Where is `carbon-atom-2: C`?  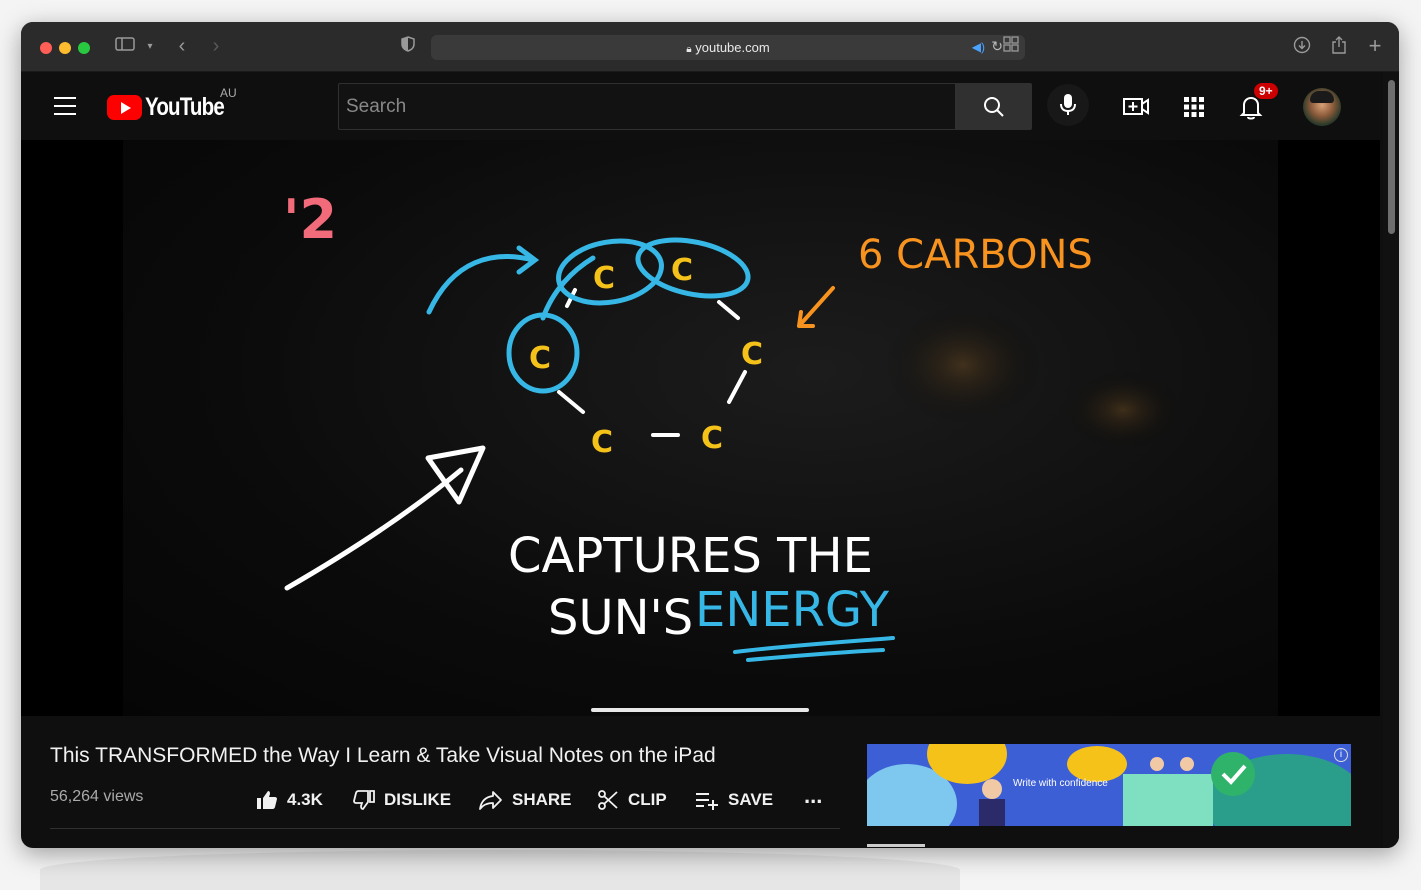
carbon-atom-2: C is located at coordinates (682, 270).